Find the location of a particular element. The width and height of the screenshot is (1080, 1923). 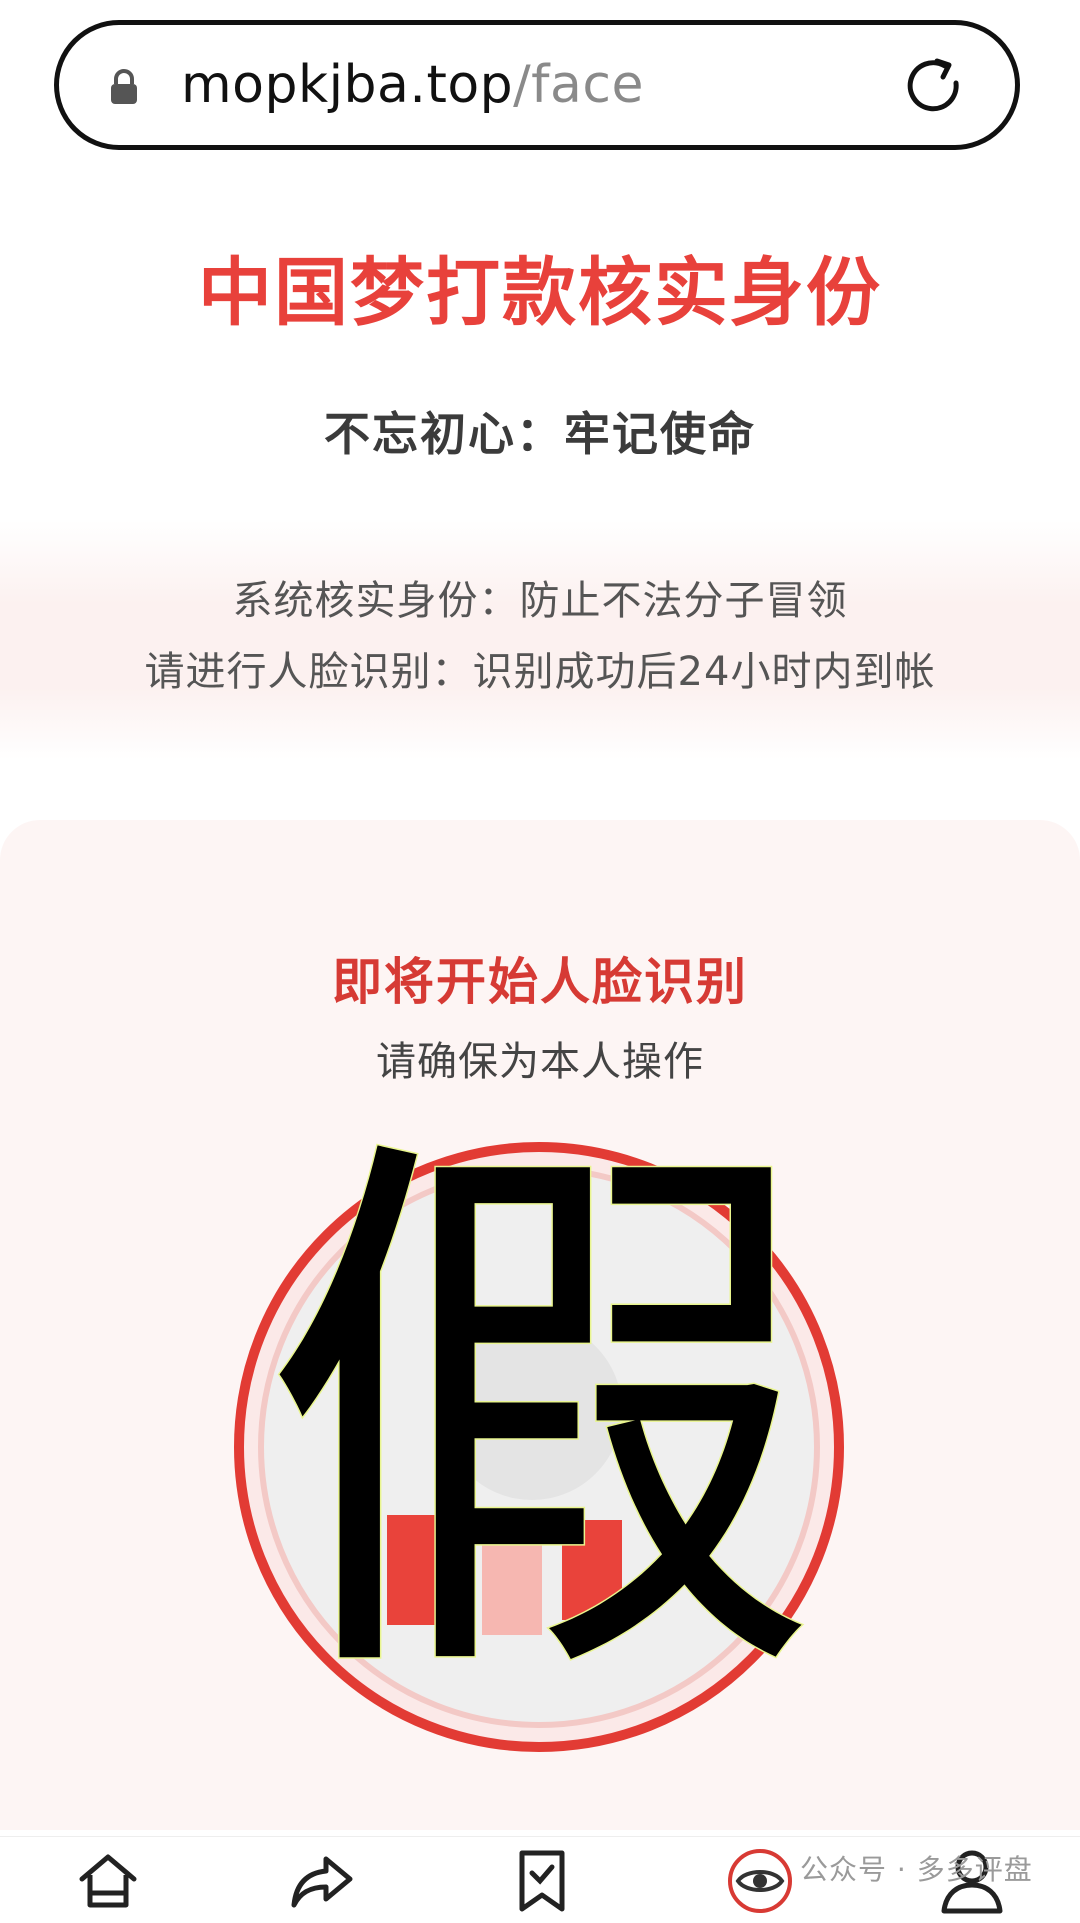

notice-band is located at coordinates (540, 640).